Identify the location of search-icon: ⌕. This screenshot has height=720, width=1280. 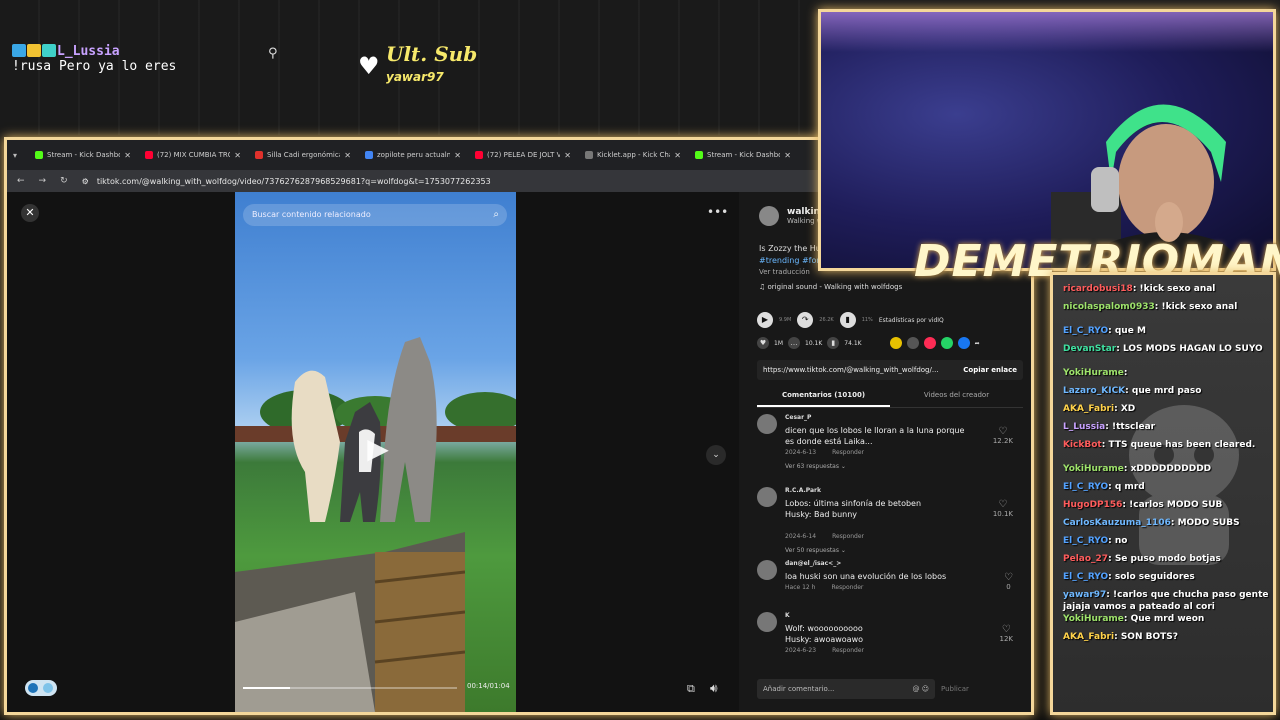
(496, 215).